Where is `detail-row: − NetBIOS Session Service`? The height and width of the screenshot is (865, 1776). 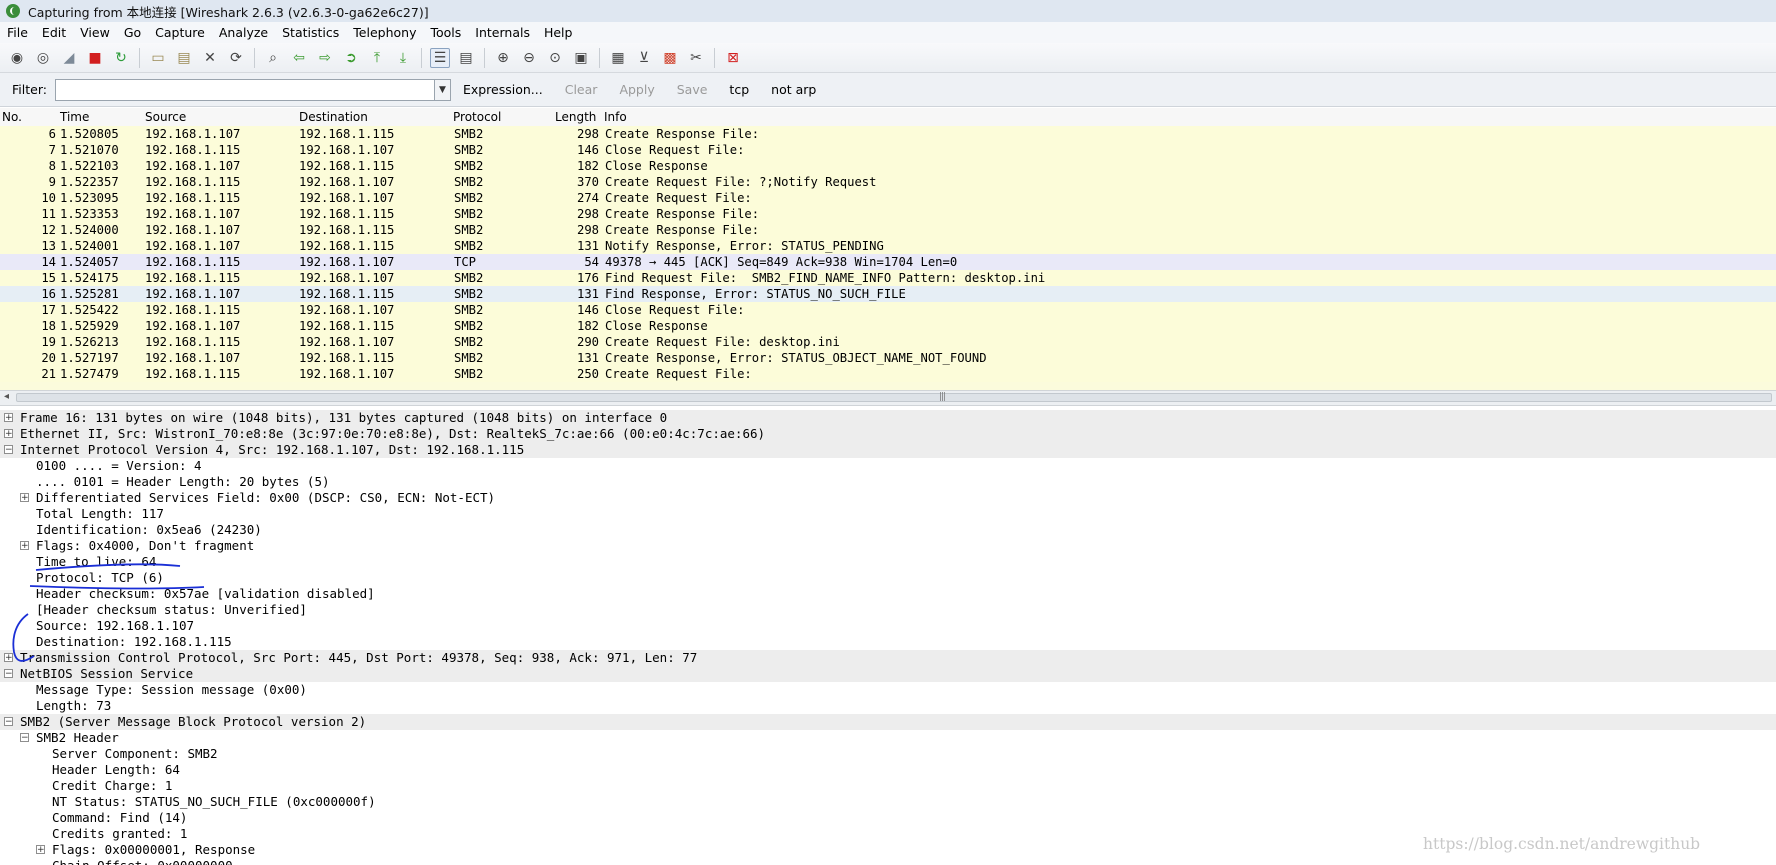
detail-row: − NetBIOS Session Service is located at coordinates (888, 674).